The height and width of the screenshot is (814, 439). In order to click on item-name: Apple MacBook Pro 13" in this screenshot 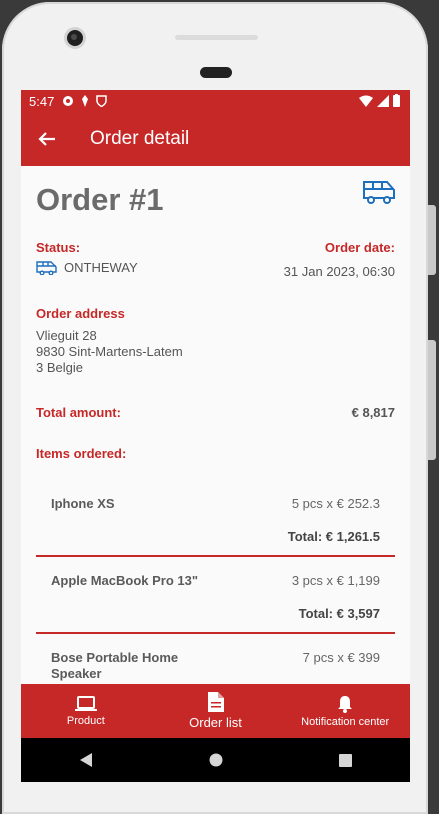, I will do `click(125, 580)`.